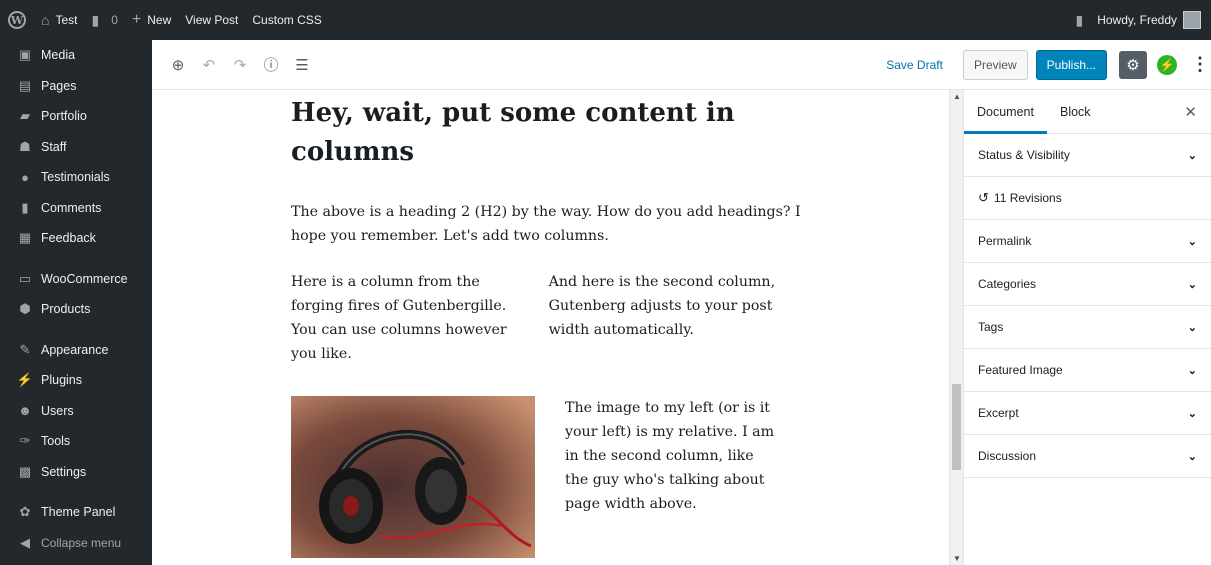 This screenshot has height=565, width=1211. I want to click on plus-icon: +, so click(136, 19).